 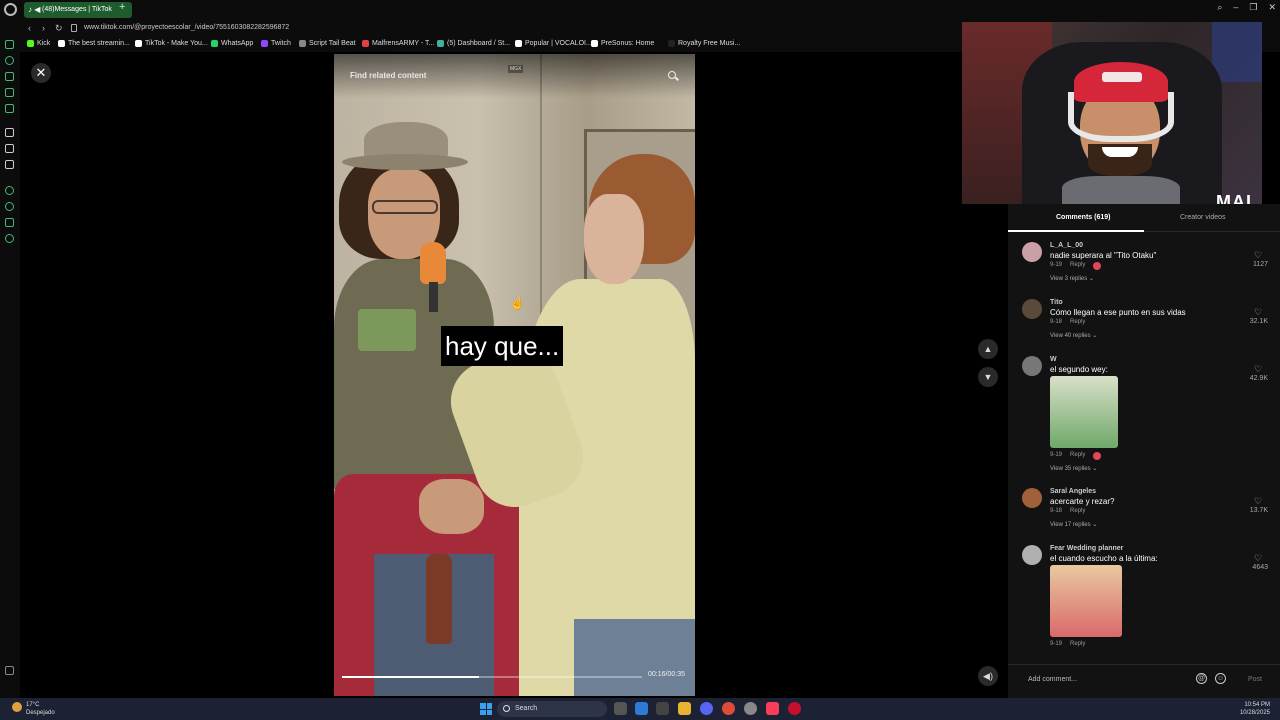 I want to click on previous-video-button: ▲, so click(x=988, y=349).